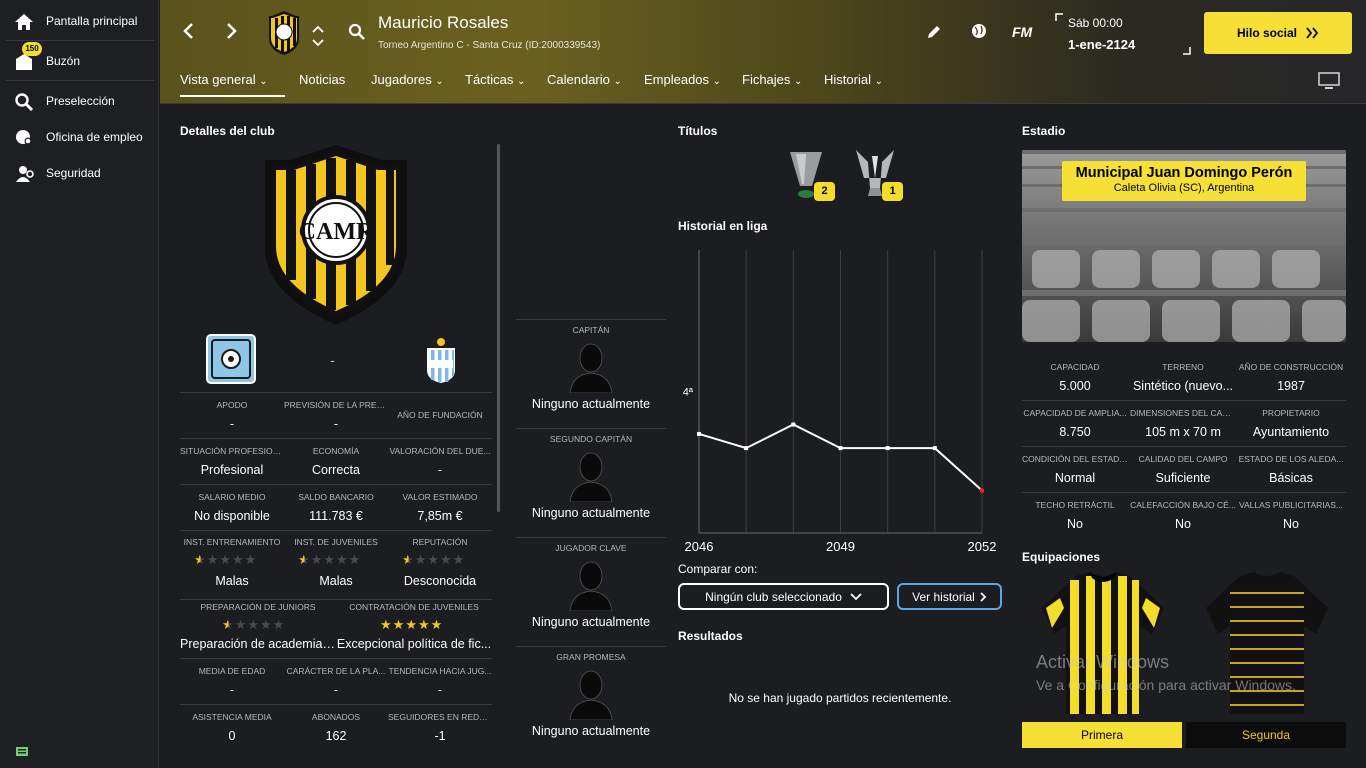 The height and width of the screenshot is (768, 1366). I want to click on tab-label: Noticias, so click(322, 79).